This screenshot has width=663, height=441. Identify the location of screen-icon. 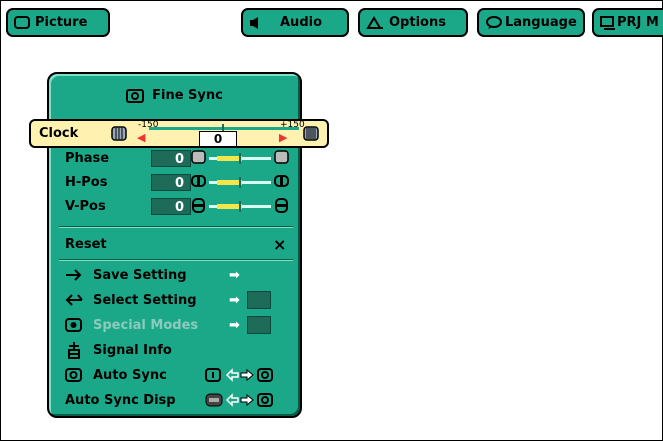
(22, 22).